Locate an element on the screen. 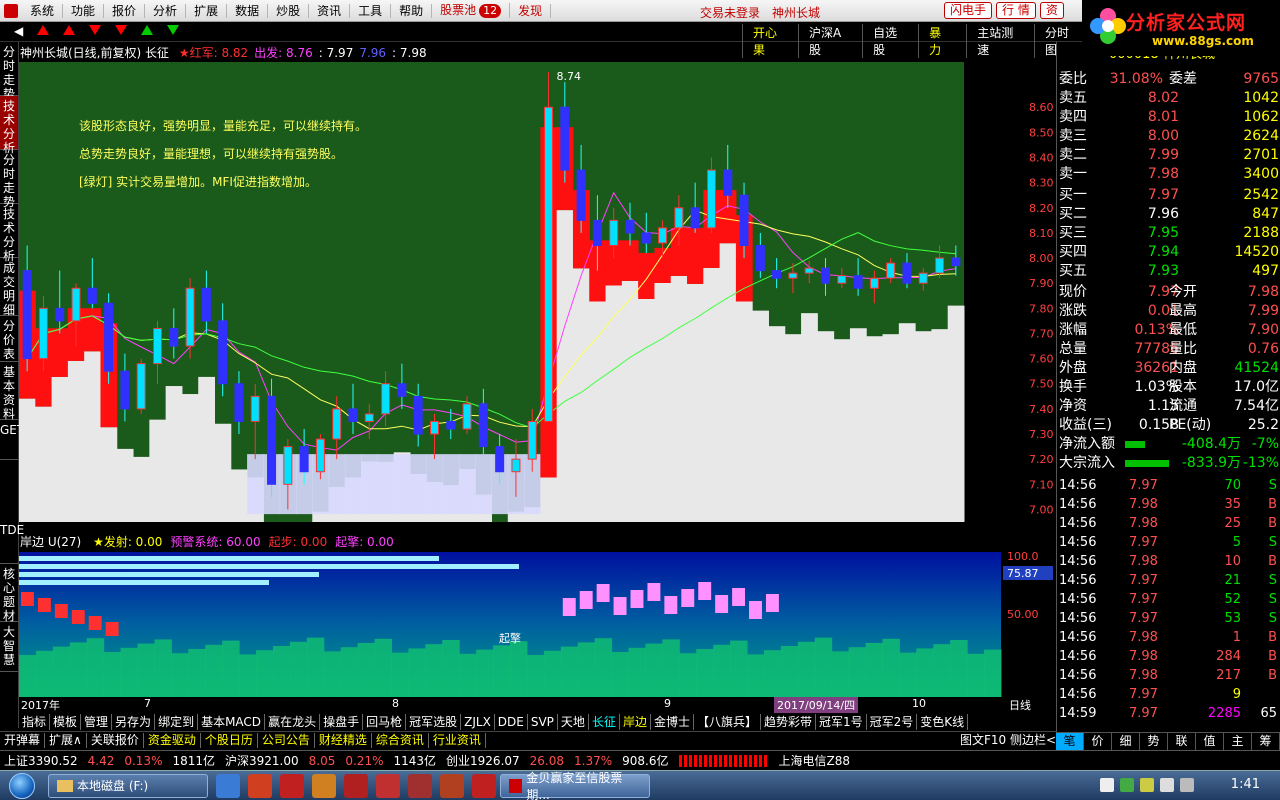  flash-button: 闪电手 is located at coordinates (968, 10).